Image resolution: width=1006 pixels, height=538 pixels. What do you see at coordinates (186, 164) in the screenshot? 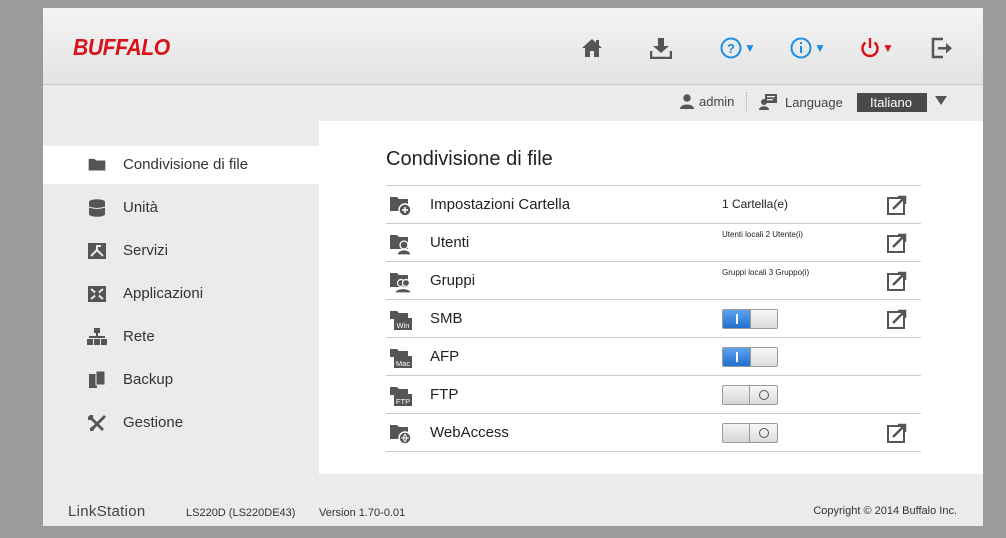
I see `sidebar-item-label: Condivisione di file` at bounding box center [186, 164].